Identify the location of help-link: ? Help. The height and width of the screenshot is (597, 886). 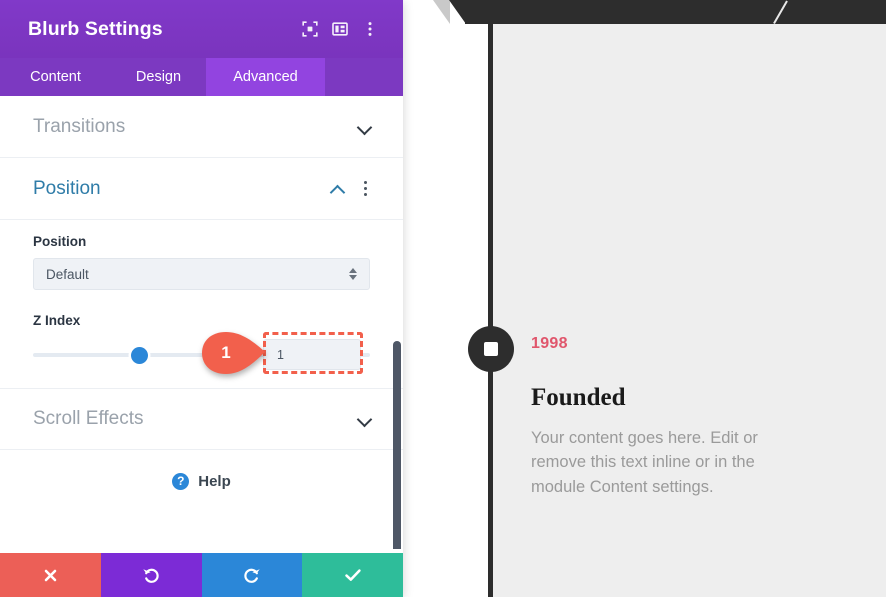
(201, 481).